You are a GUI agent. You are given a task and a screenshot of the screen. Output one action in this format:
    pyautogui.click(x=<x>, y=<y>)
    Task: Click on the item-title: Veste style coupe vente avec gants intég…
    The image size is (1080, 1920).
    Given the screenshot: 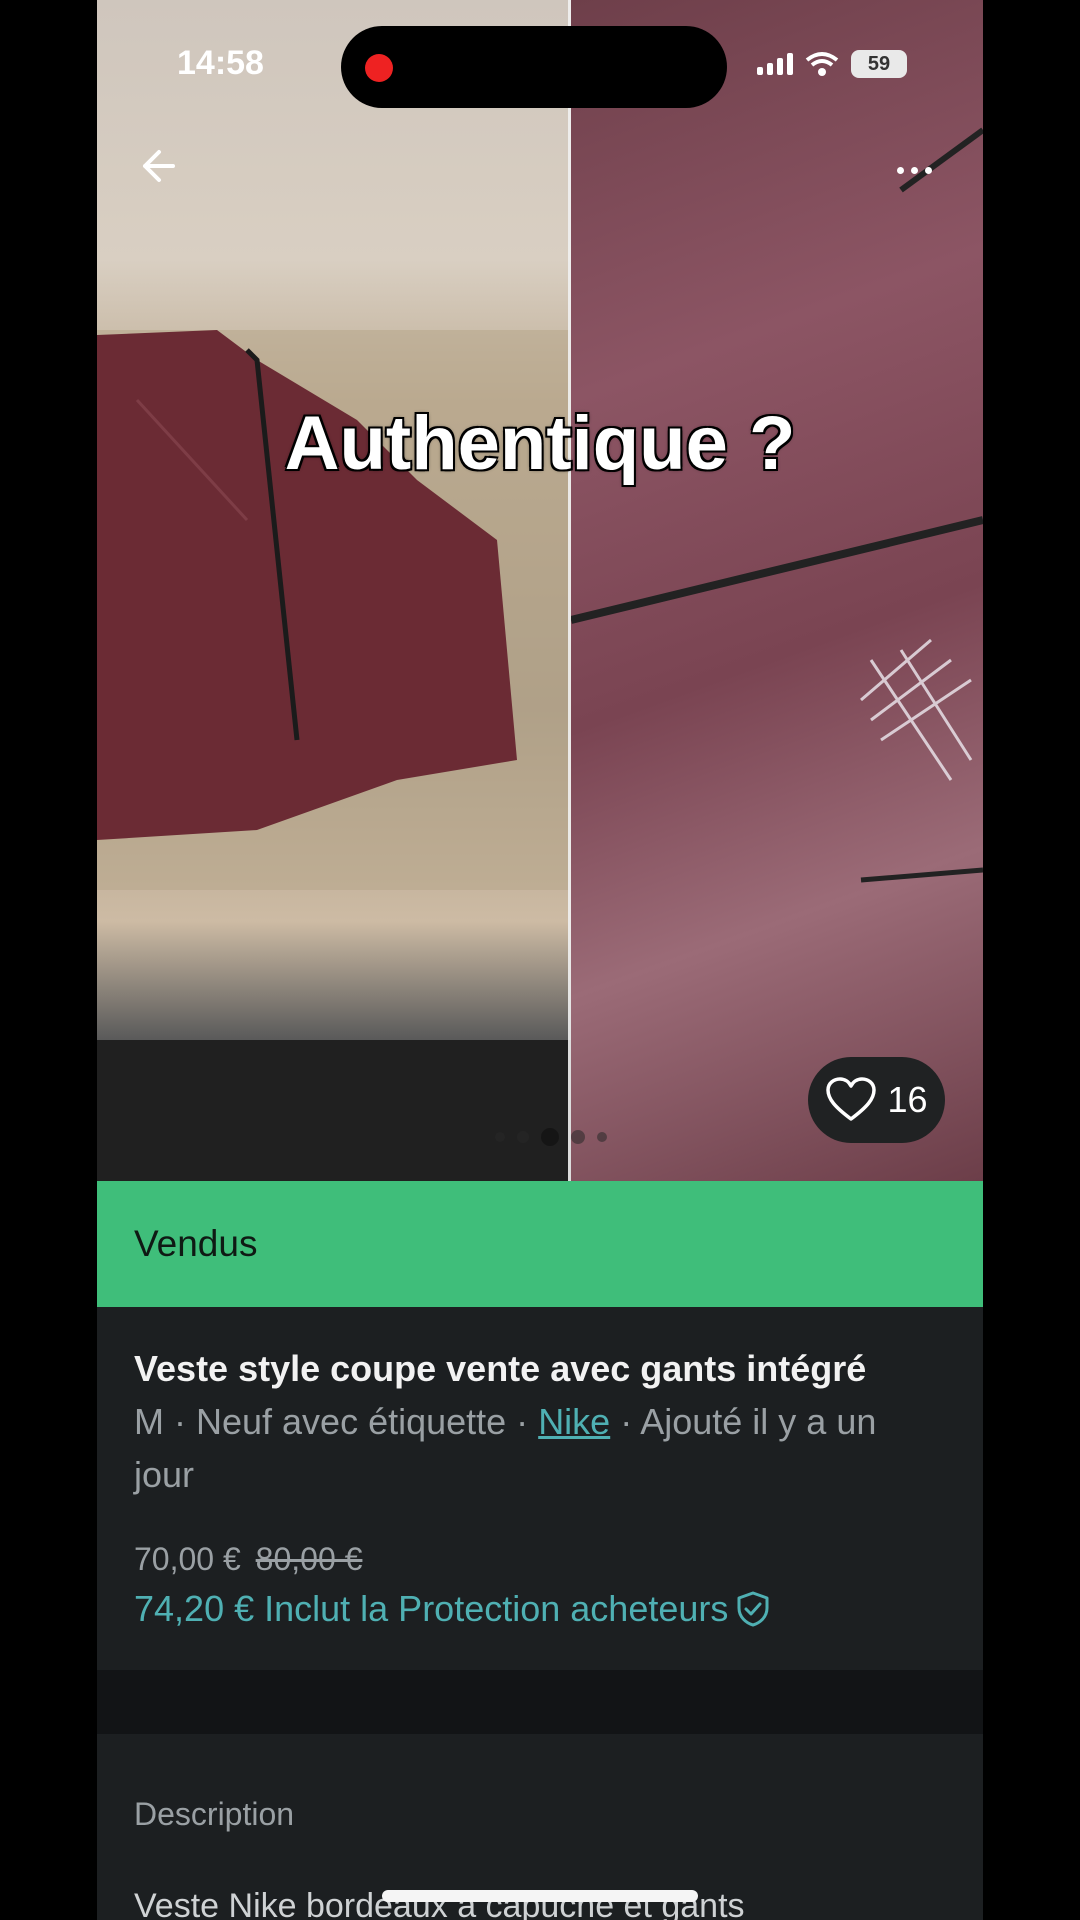 What is the action you would take?
    pyautogui.click(x=500, y=1368)
    